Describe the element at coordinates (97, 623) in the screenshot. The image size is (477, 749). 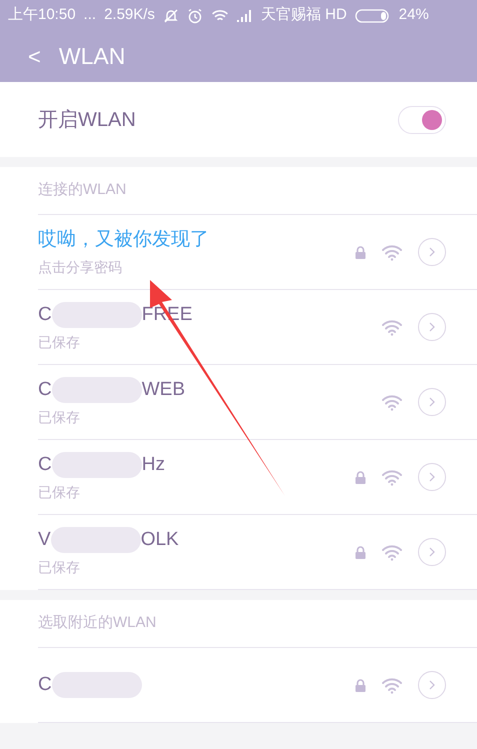
I see `section-header: 选取附近的WLAN` at that location.